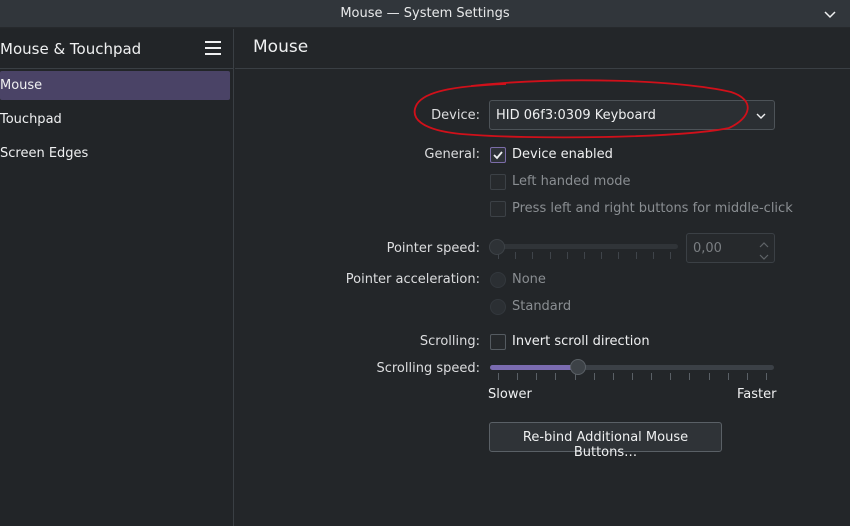 Image resolution: width=850 pixels, height=526 pixels. What do you see at coordinates (571, 181) in the screenshot?
I see `left-handed-label: Left handed mode` at bounding box center [571, 181].